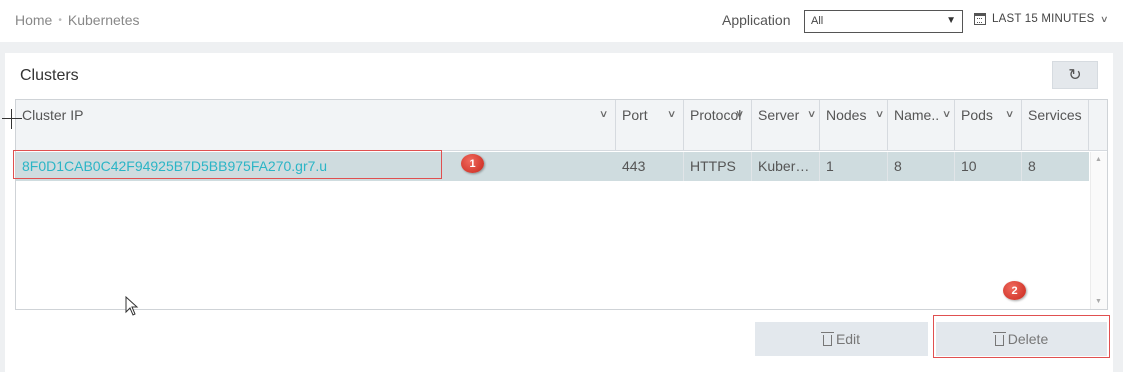 This screenshot has width=1123, height=372. Describe the element at coordinates (921, 125) in the screenshot. I see `column-header-namespaces: Name.. ∨` at that location.